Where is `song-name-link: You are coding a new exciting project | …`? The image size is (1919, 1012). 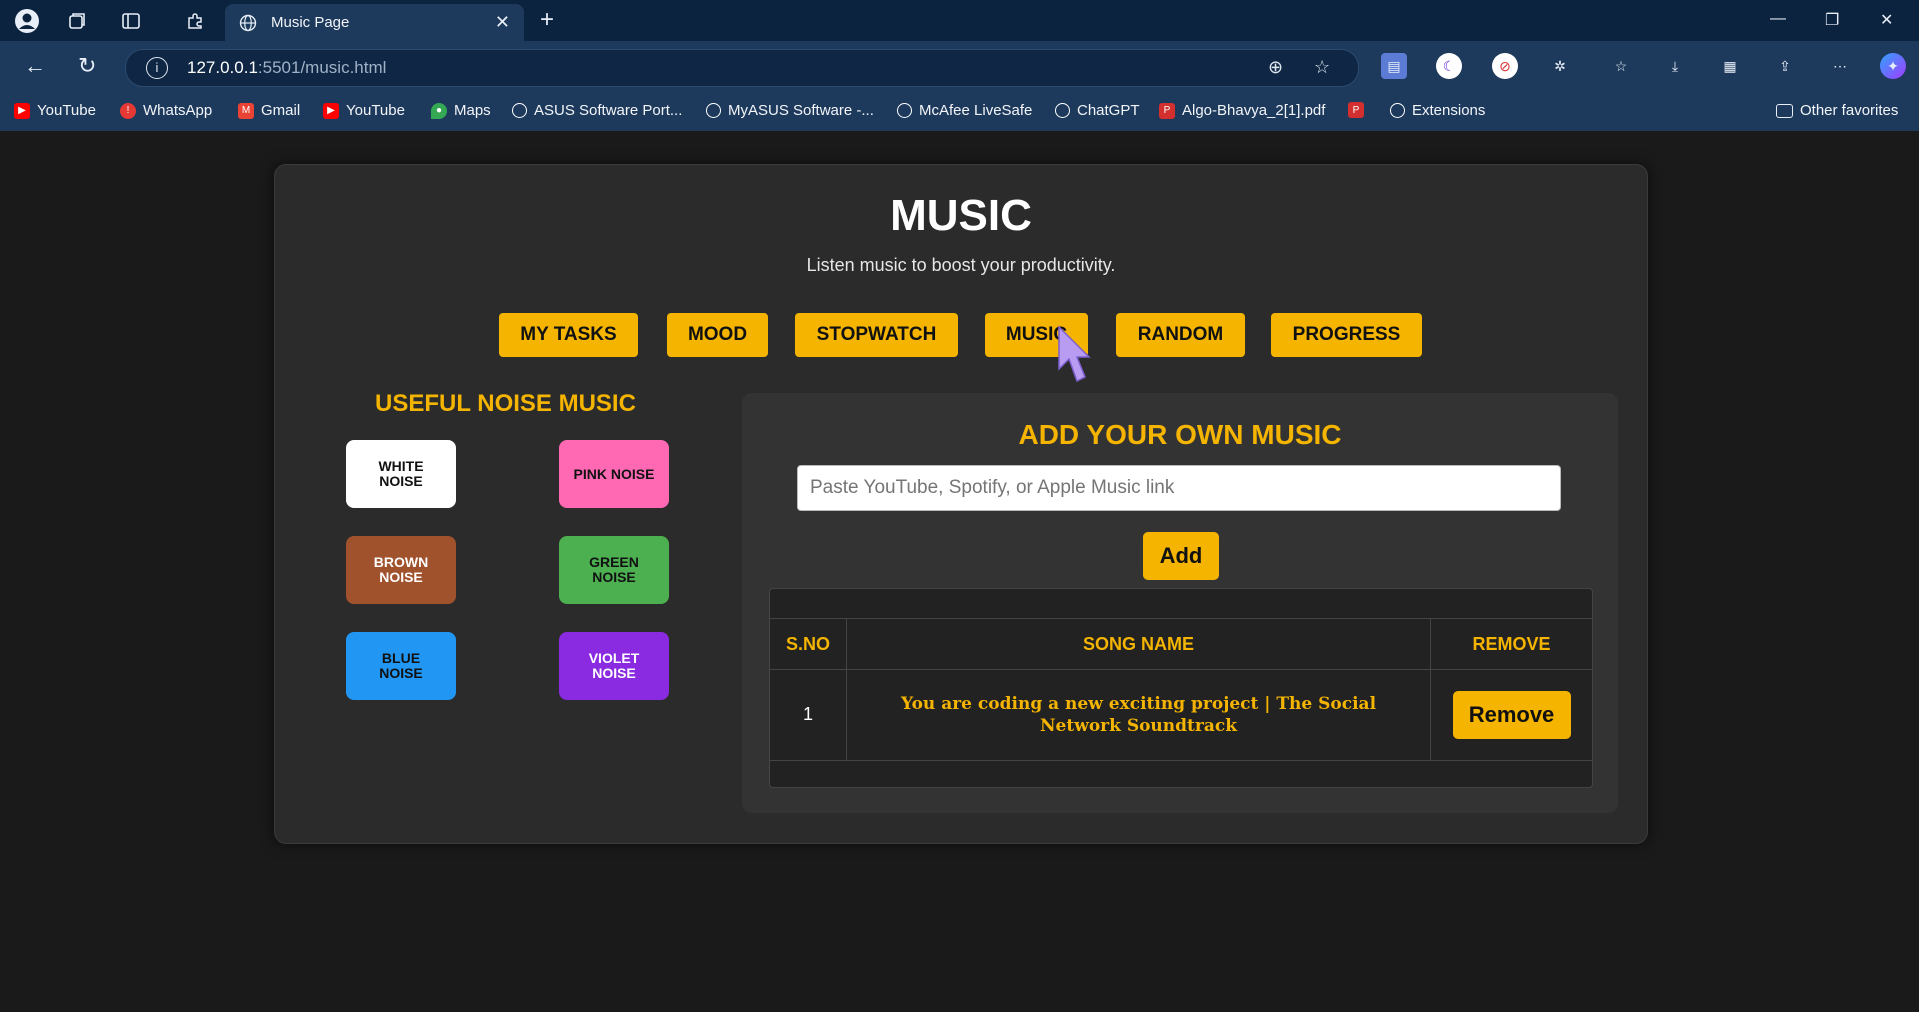 song-name-link: You are coding a new exciting project | … is located at coordinates (1139, 715).